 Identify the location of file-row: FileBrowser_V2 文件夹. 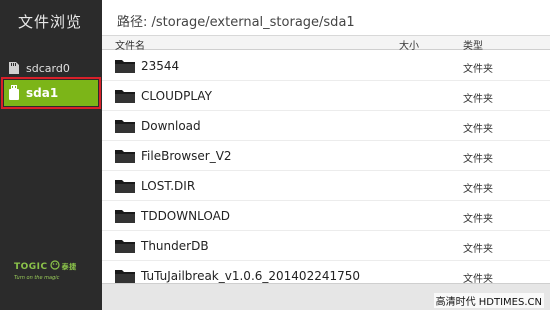
(326, 156).